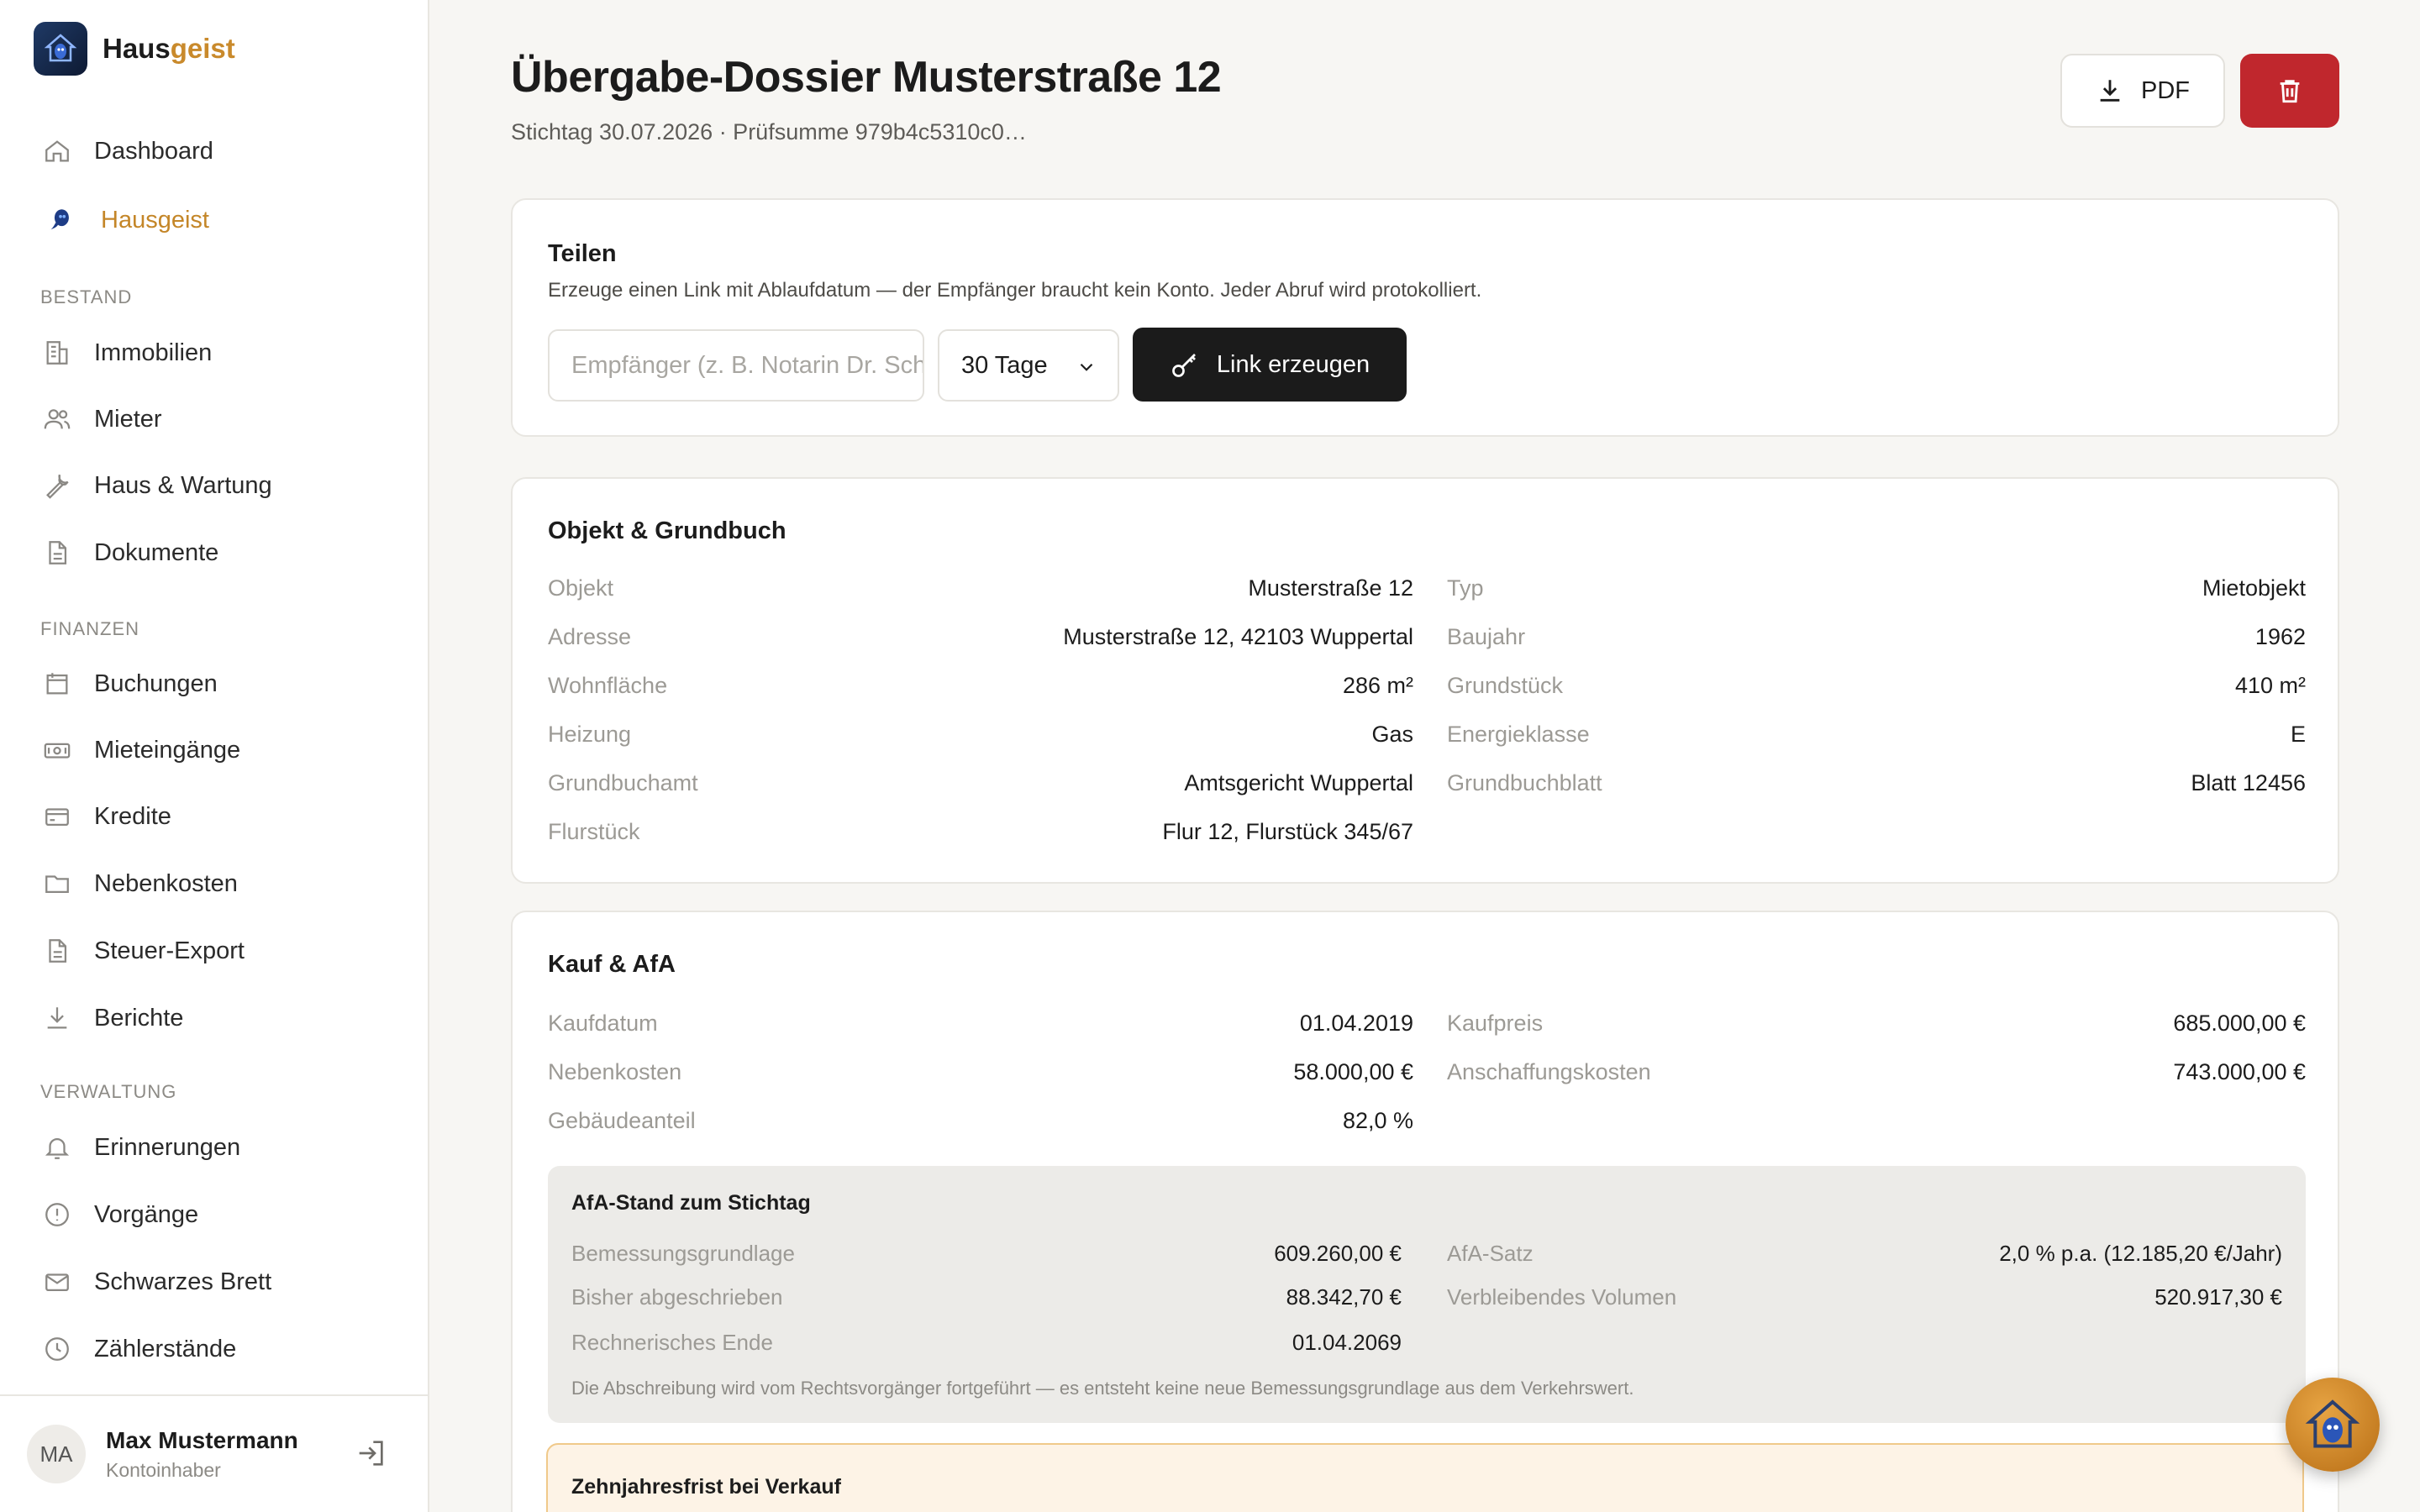 The width and height of the screenshot is (2420, 1512). I want to click on kv-label: AfA-Satz, so click(1490, 1253).